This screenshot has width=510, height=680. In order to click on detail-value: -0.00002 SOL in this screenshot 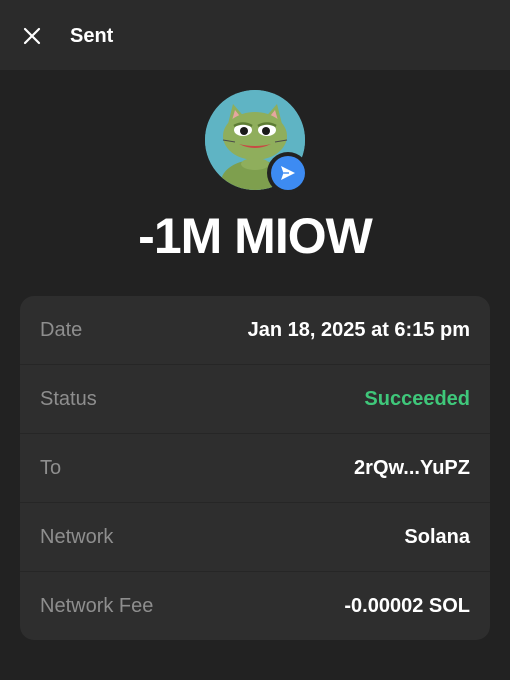, I will do `click(407, 606)`.